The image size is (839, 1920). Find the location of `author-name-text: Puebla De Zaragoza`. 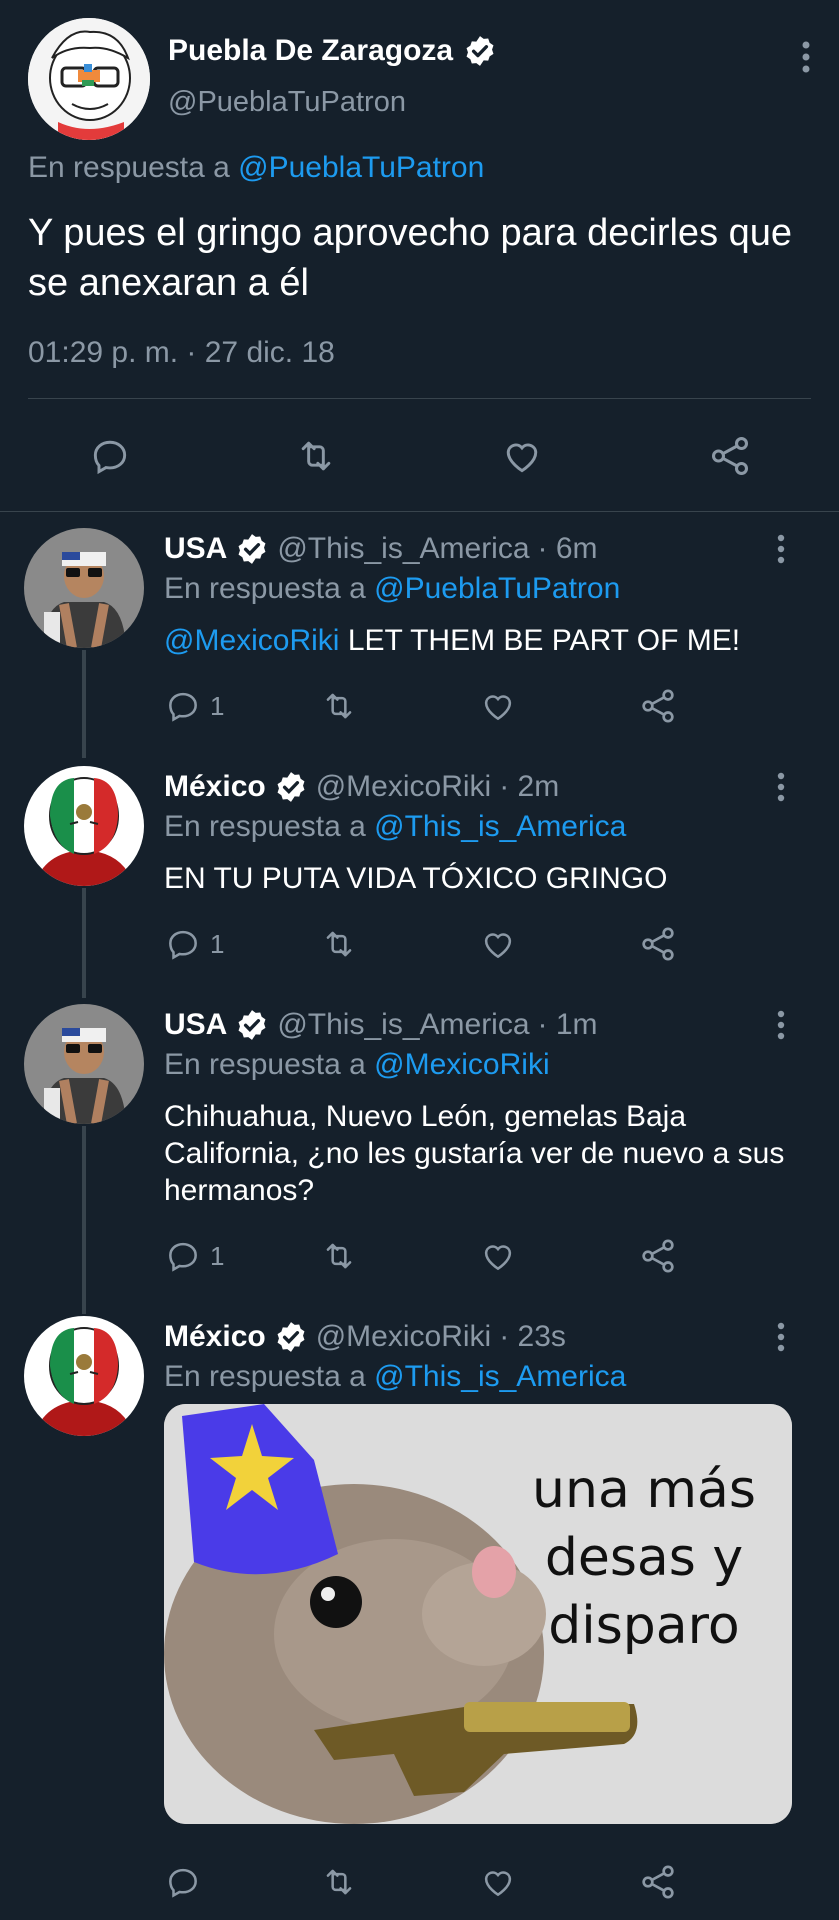

author-name-text: Puebla De Zaragoza is located at coordinates (310, 51).